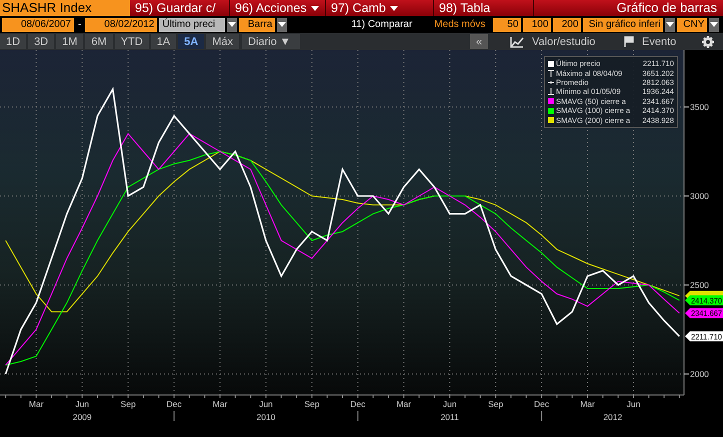  What do you see at coordinates (623, 25) in the screenshot?
I see `lower-chart-dropdown: Sin gráfico inferi` at bounding box center [623, 25].